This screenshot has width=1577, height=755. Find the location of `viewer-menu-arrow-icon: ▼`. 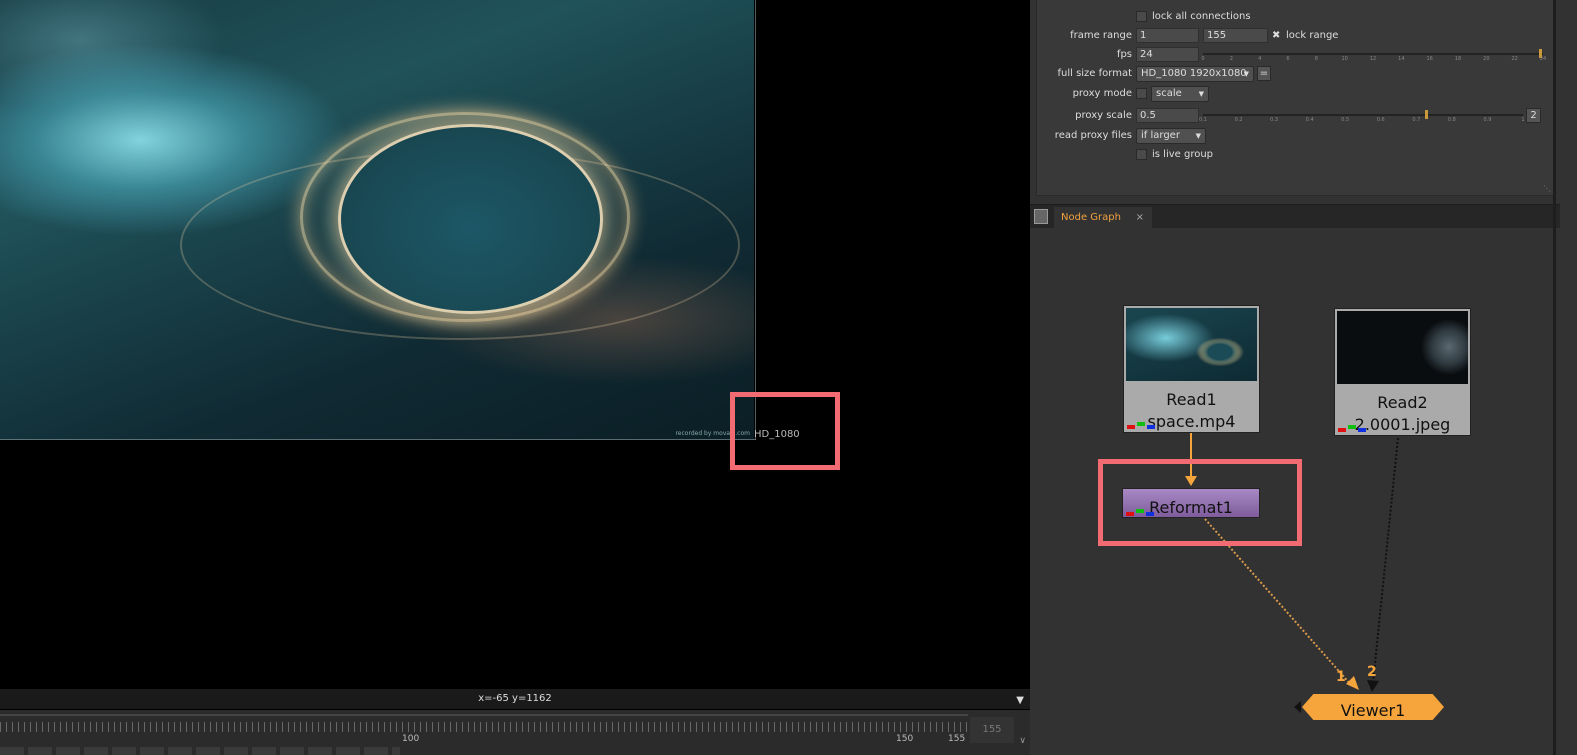

viewer-menu-arrow-icon: ▼ is located at coordinates (1020, 701).